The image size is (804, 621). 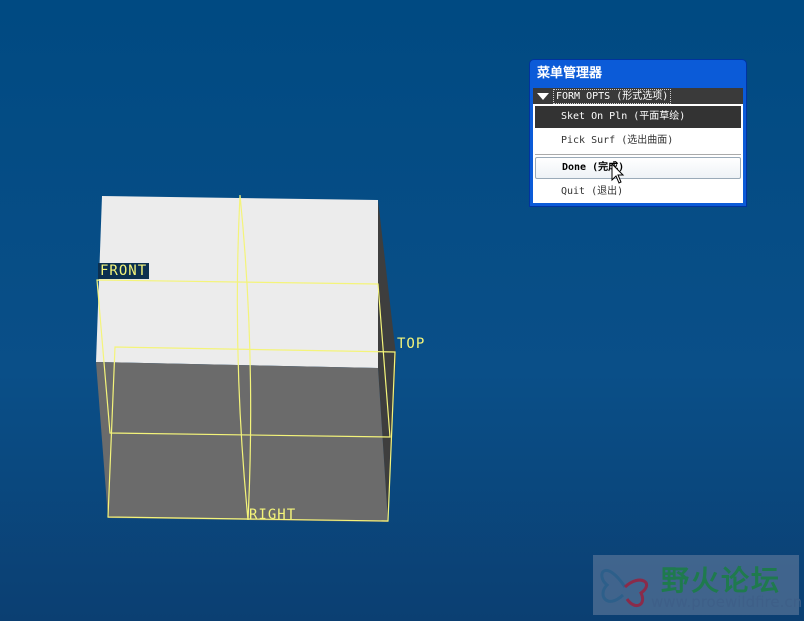 I want to click on collapse-triangle-icon, so click(x=543, y=96).